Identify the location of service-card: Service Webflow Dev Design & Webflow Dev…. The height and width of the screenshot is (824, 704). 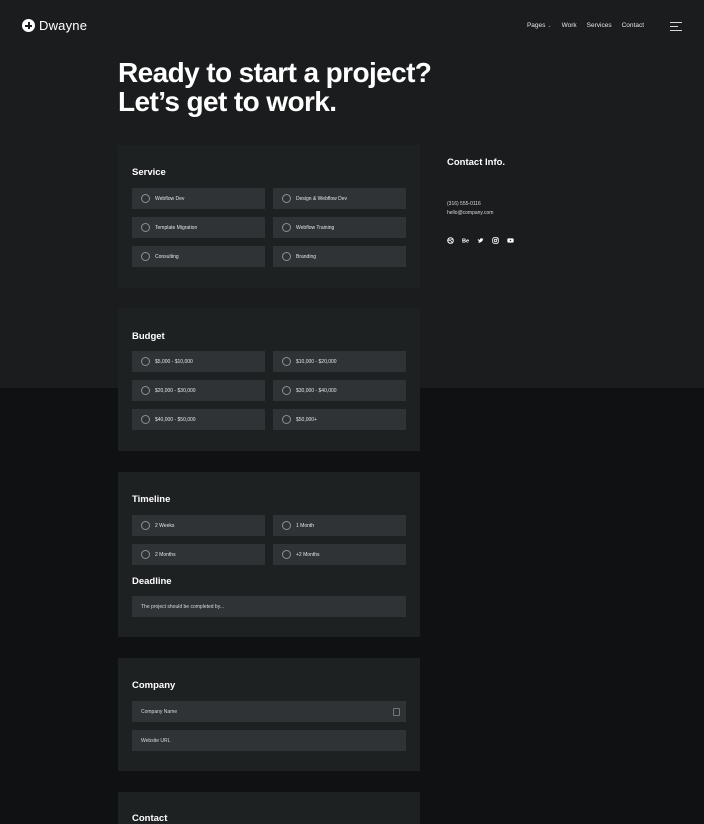
(269, 216).